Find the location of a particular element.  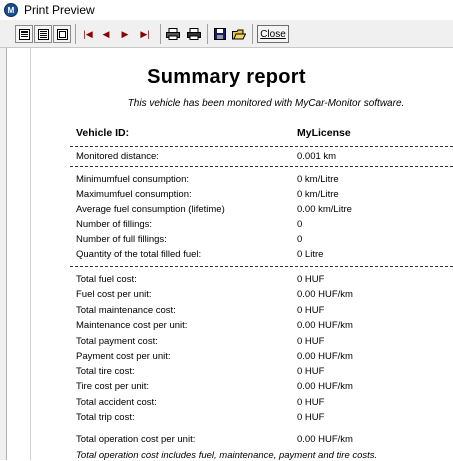

title-bar: M Print Preview is located at coordinates (226, 10).